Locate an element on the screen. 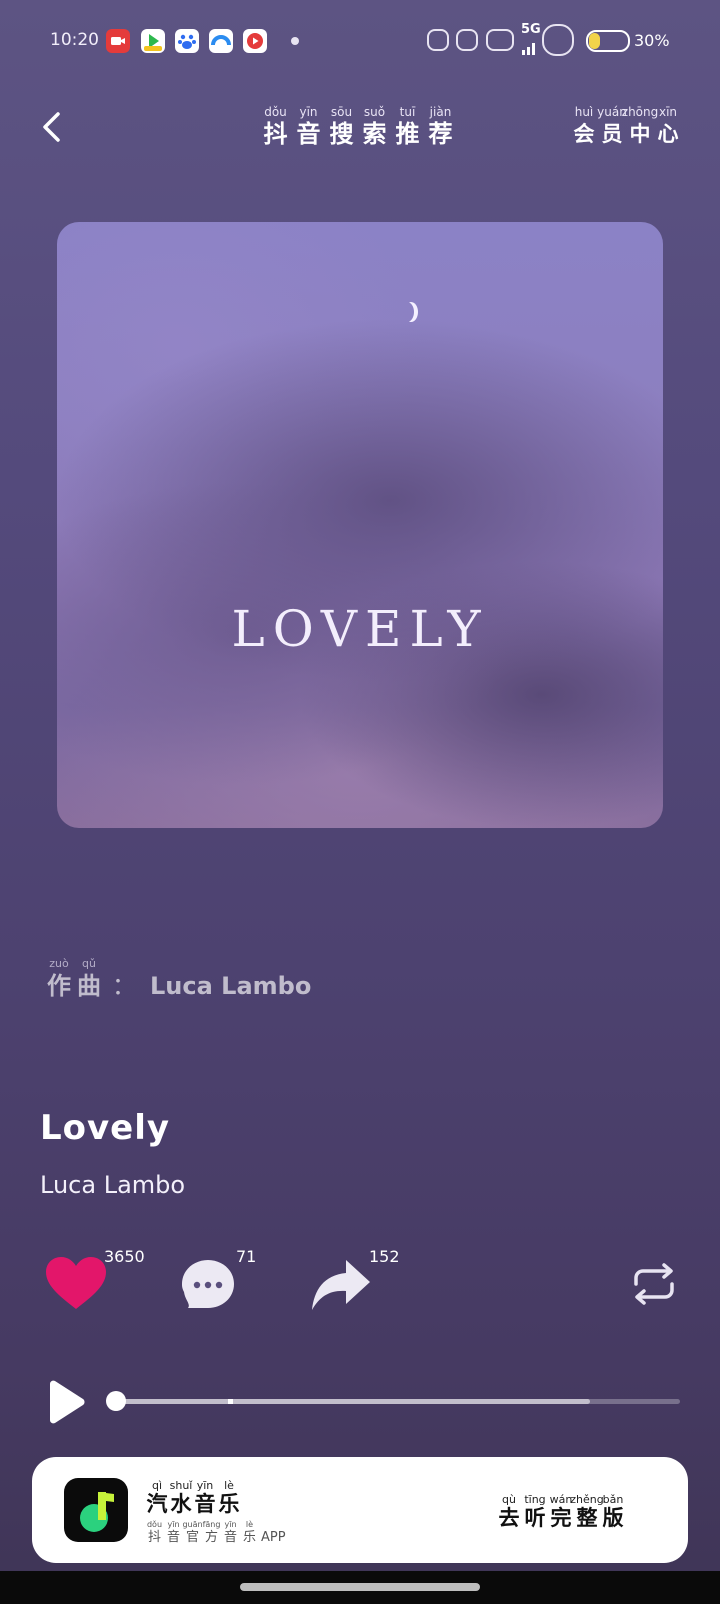 The width and height of the screenshot is (720, 1604). listen-full-version-button: qù 去 tīng 听 wán 完 zhěng 整 bǎn 版 is located at coordinates (561, 1511).